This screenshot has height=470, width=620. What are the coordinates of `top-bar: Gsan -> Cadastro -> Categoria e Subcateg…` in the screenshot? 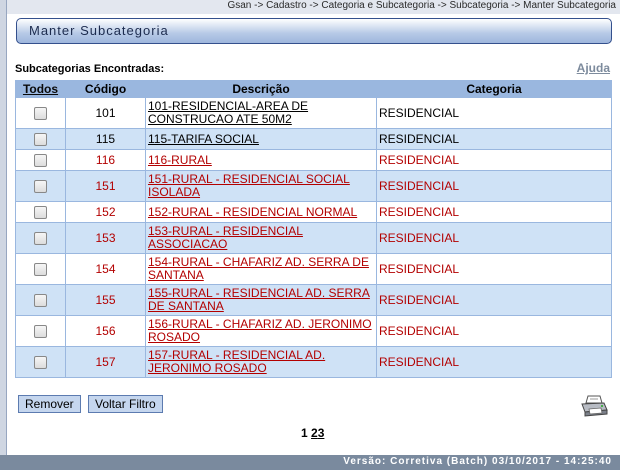 It's located at (310, 7).